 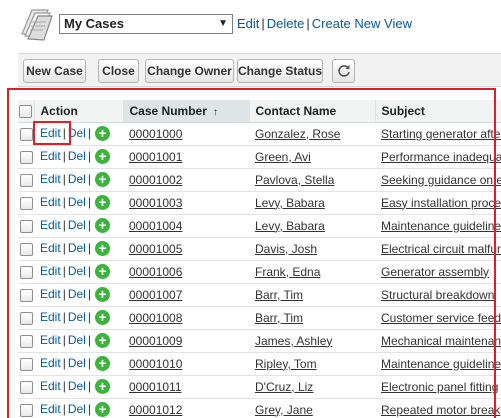 I want to click on edit-view-link: Edit, so click(x=248, y=23).